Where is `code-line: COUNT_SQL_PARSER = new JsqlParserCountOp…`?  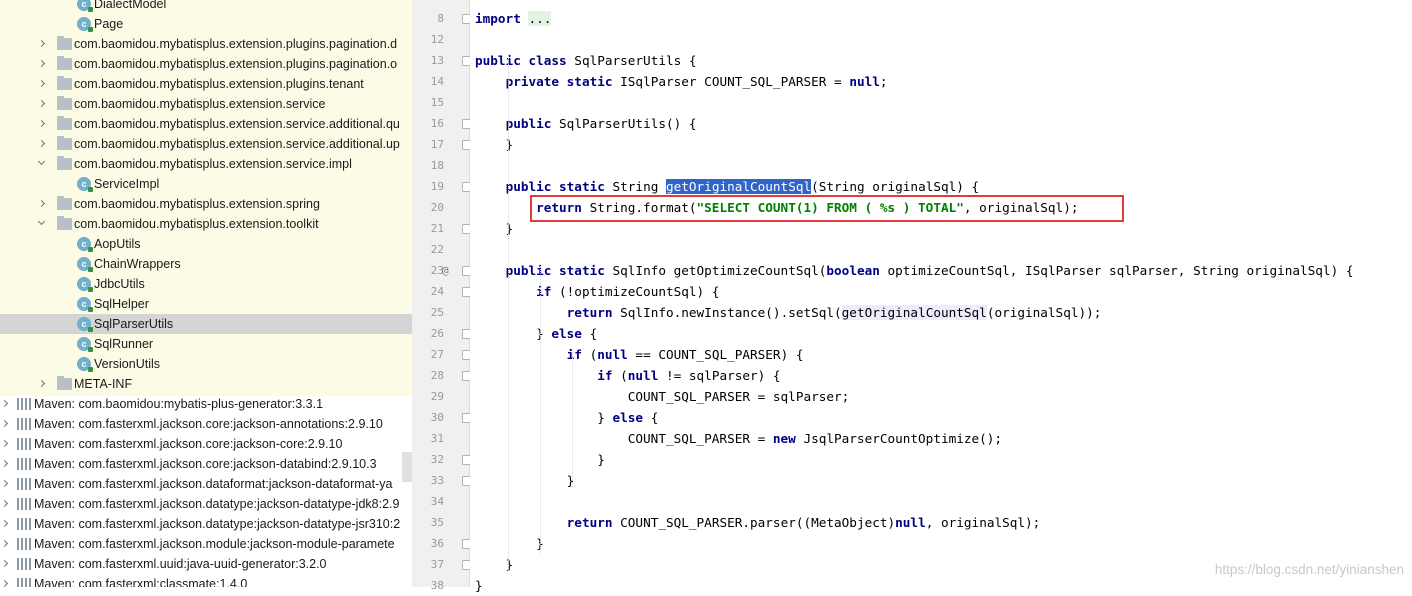 code-line: COUNT_SQL_PARSER = new JsqlParserCountOp… is located at coordinates (738, 438).